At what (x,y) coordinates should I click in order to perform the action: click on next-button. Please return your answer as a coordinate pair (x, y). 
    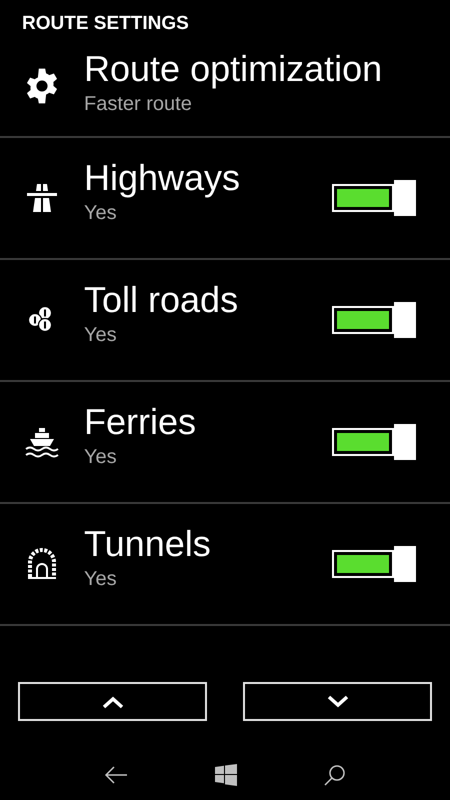
    Looking at the image, I should click on (337, 701).